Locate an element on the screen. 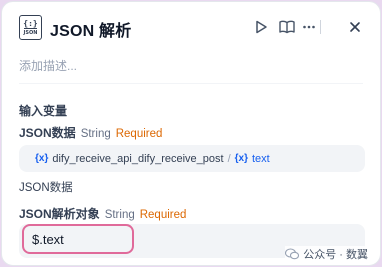 The width and height of the screenshot is (382, 267). close-icon is located at coordinates (355, 27).